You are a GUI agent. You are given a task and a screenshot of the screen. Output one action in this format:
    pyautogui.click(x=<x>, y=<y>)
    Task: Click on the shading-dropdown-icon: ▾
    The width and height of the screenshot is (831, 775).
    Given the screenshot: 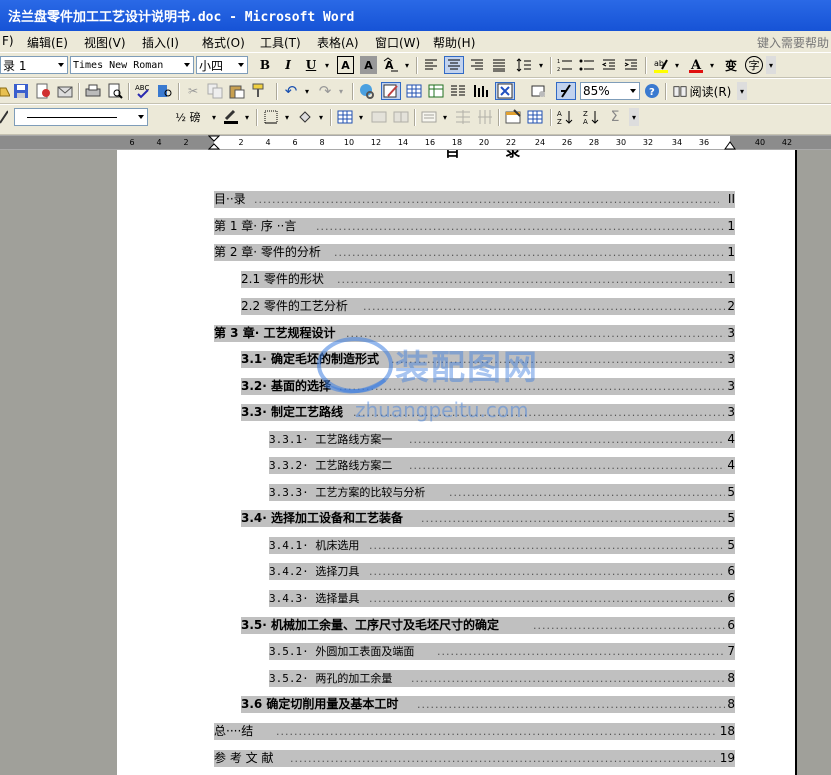 What is the action you would take?
    pyautogui.click(x=321, y=117)
    